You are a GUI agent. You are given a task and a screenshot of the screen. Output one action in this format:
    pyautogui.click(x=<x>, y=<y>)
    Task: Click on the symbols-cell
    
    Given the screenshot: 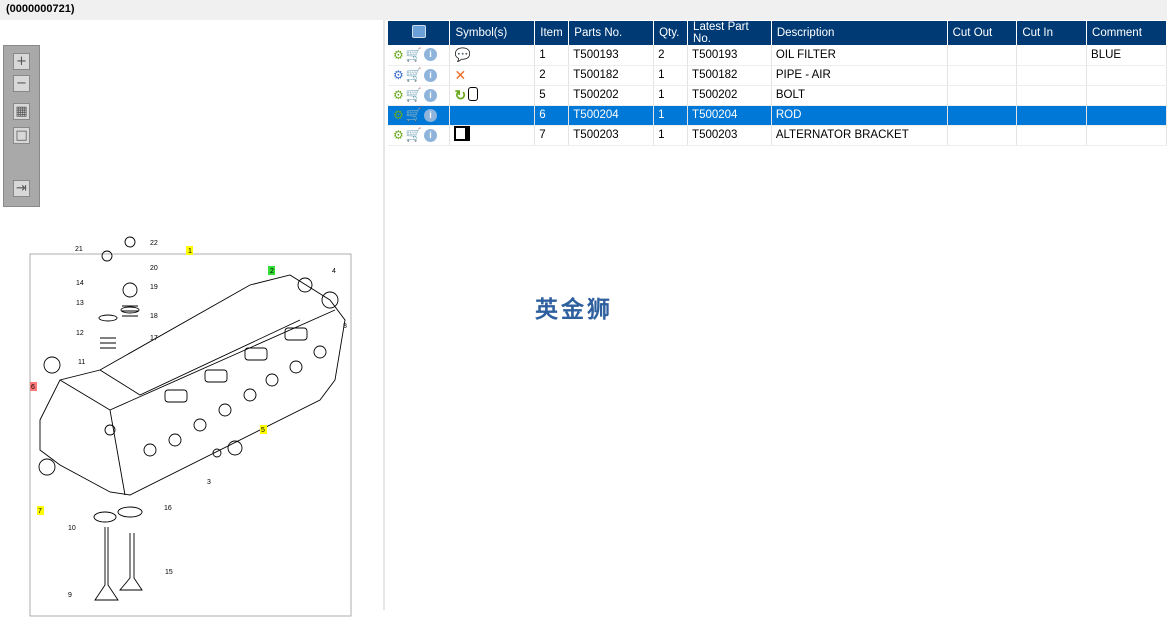 What is the action you would take?
    pyautogui.click(x=492, y=115)
    